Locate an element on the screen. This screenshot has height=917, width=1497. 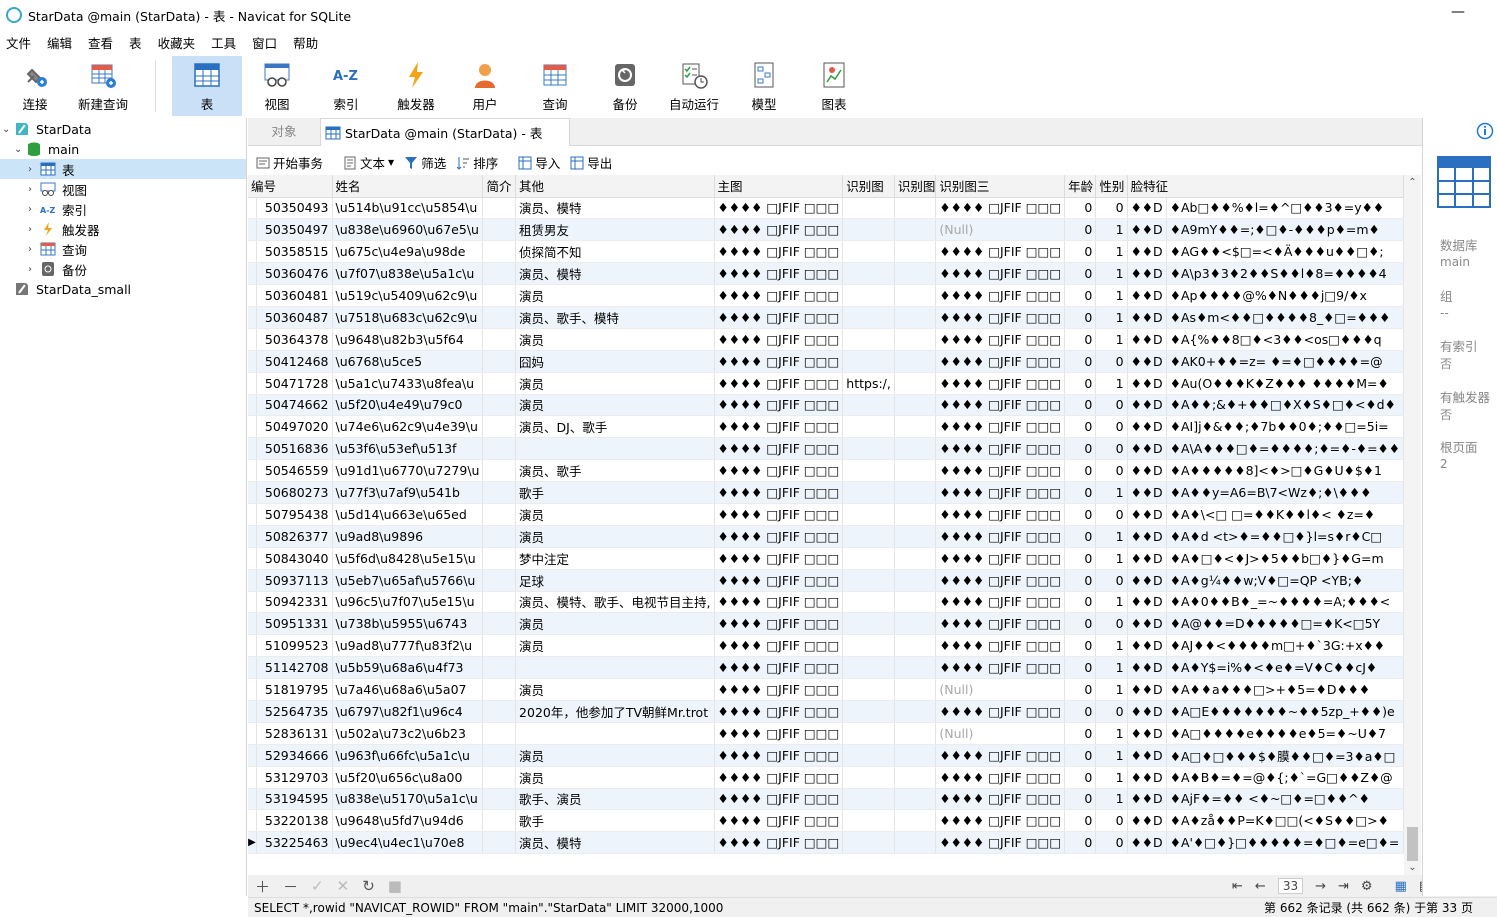
table-cell: \u91d1\u6770\u7279\u is located at coordinates (408, 471).